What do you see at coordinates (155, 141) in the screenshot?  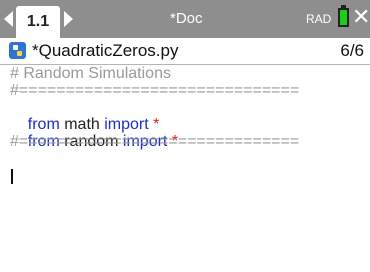 I see `code-line-5: #==============================` at bounding box center [155, 141].